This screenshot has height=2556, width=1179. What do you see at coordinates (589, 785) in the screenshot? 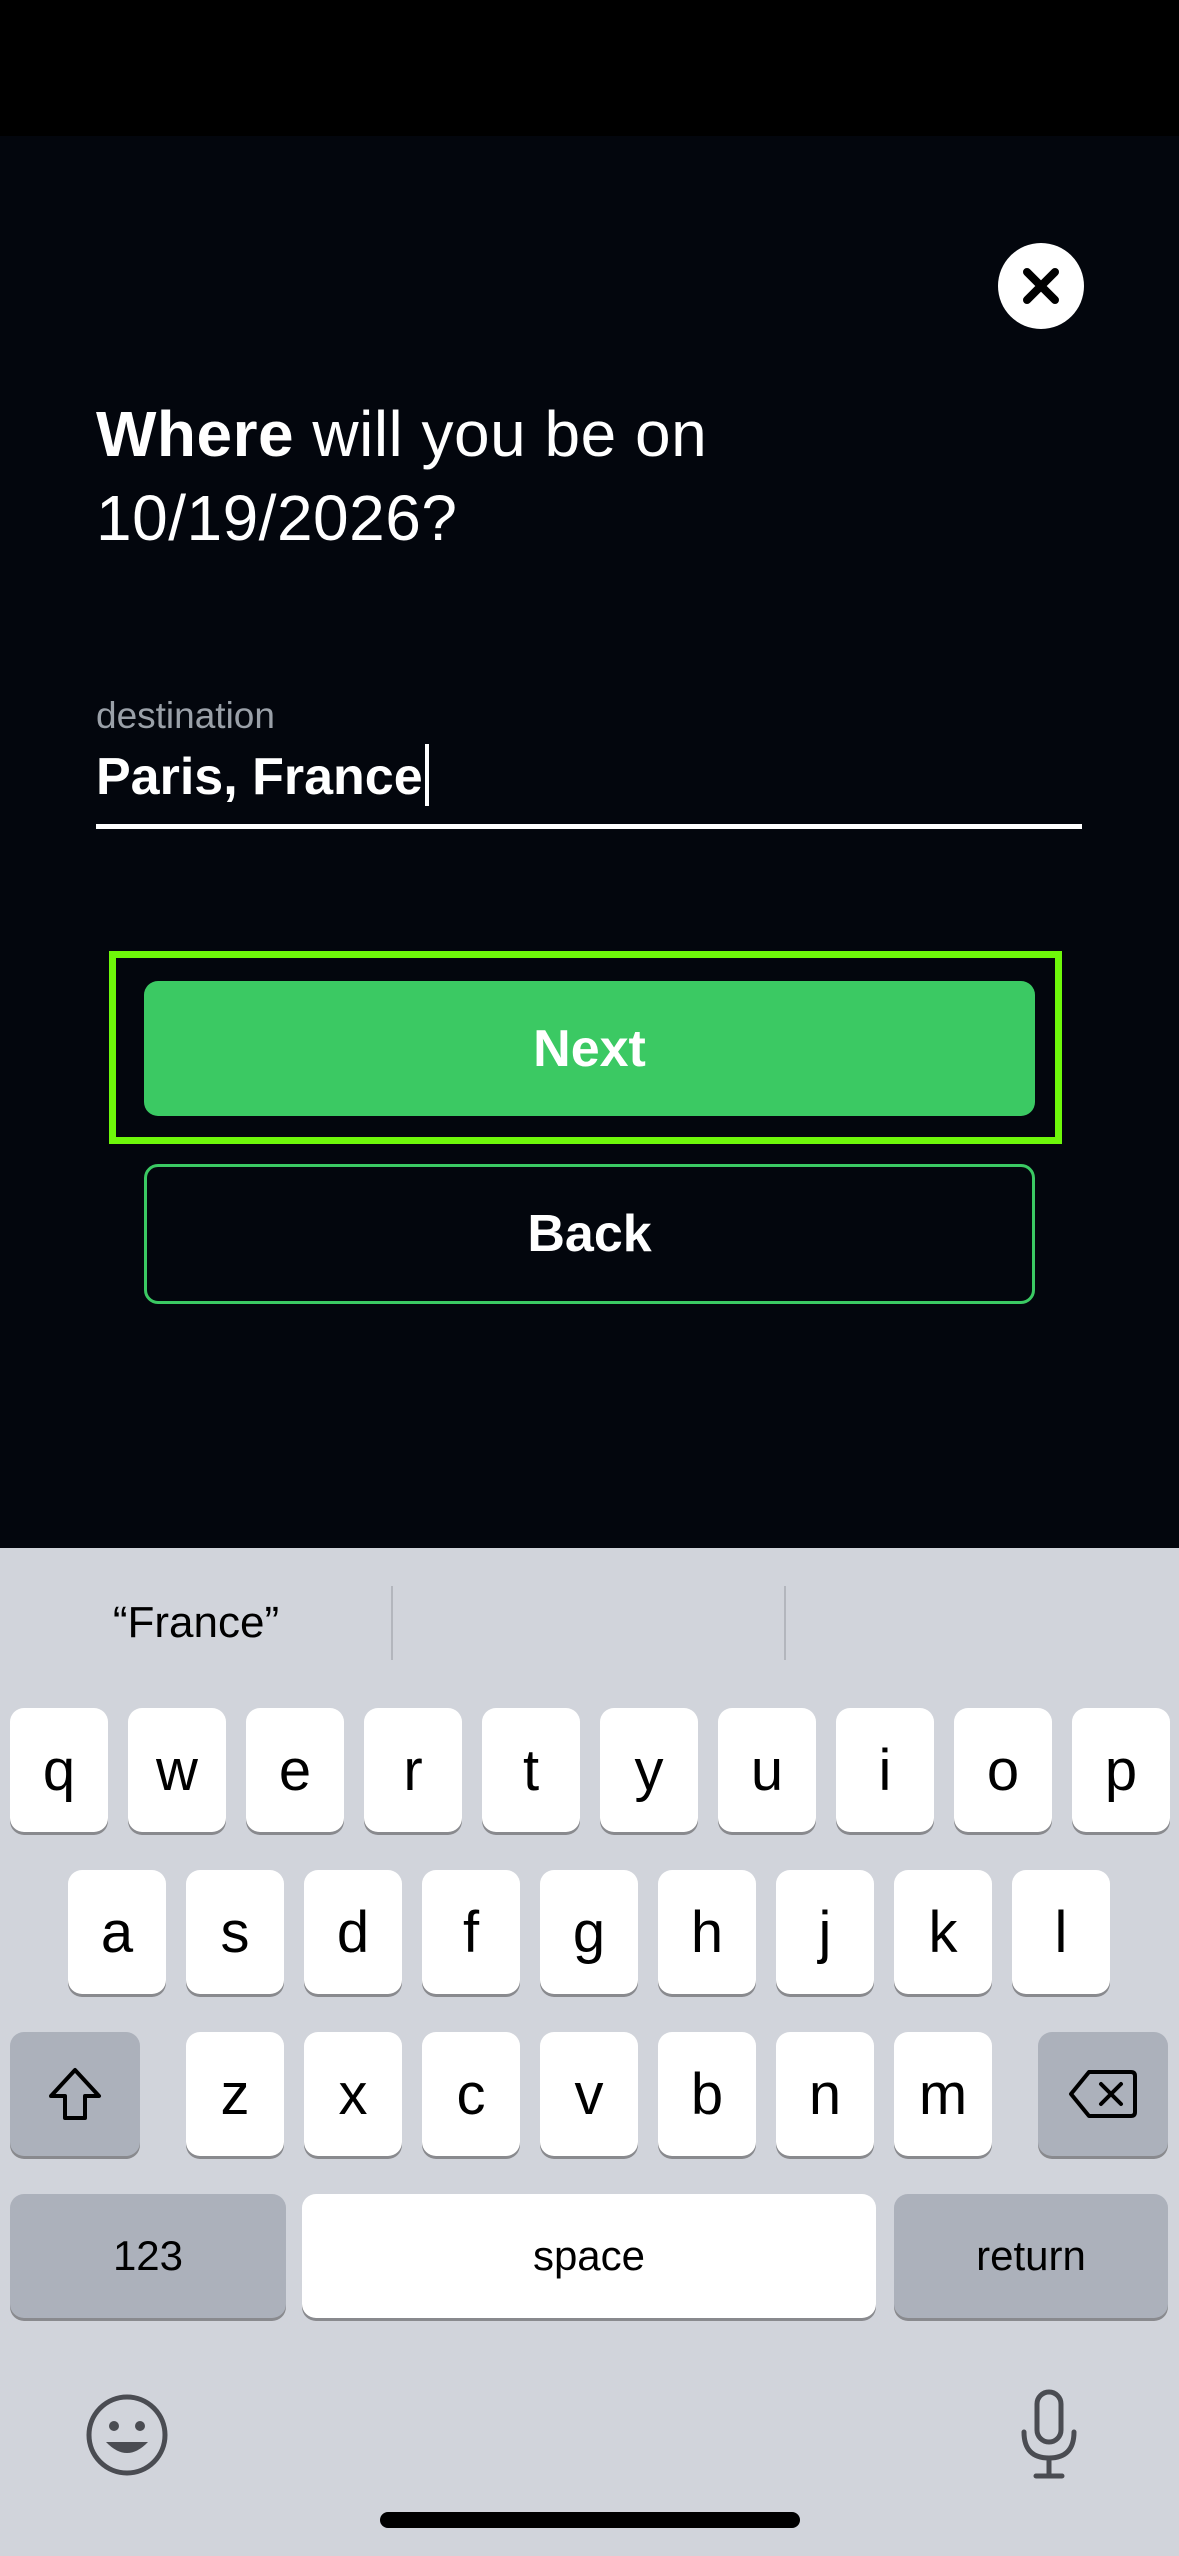
I see `destination-field: Paris, France` at bounding box center [589, 785].